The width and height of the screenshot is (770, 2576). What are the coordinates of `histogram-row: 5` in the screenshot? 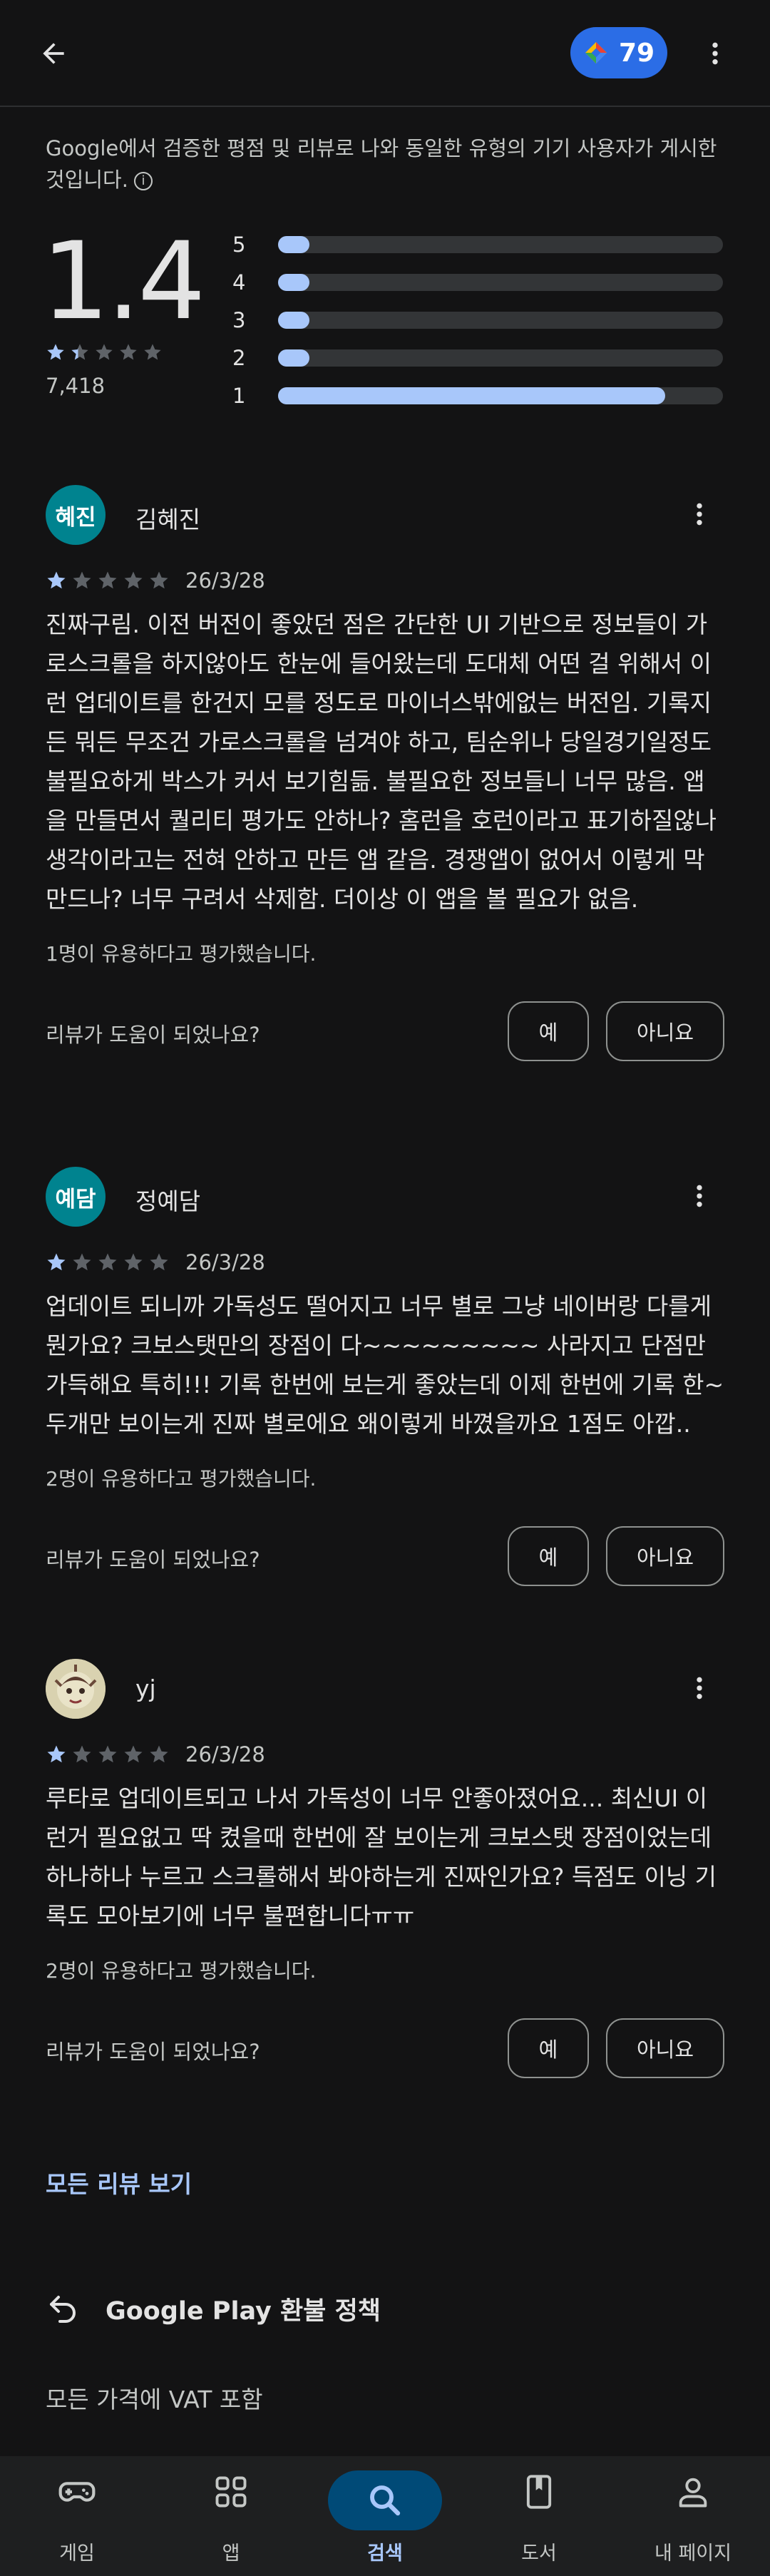 It's located at (482, 244).